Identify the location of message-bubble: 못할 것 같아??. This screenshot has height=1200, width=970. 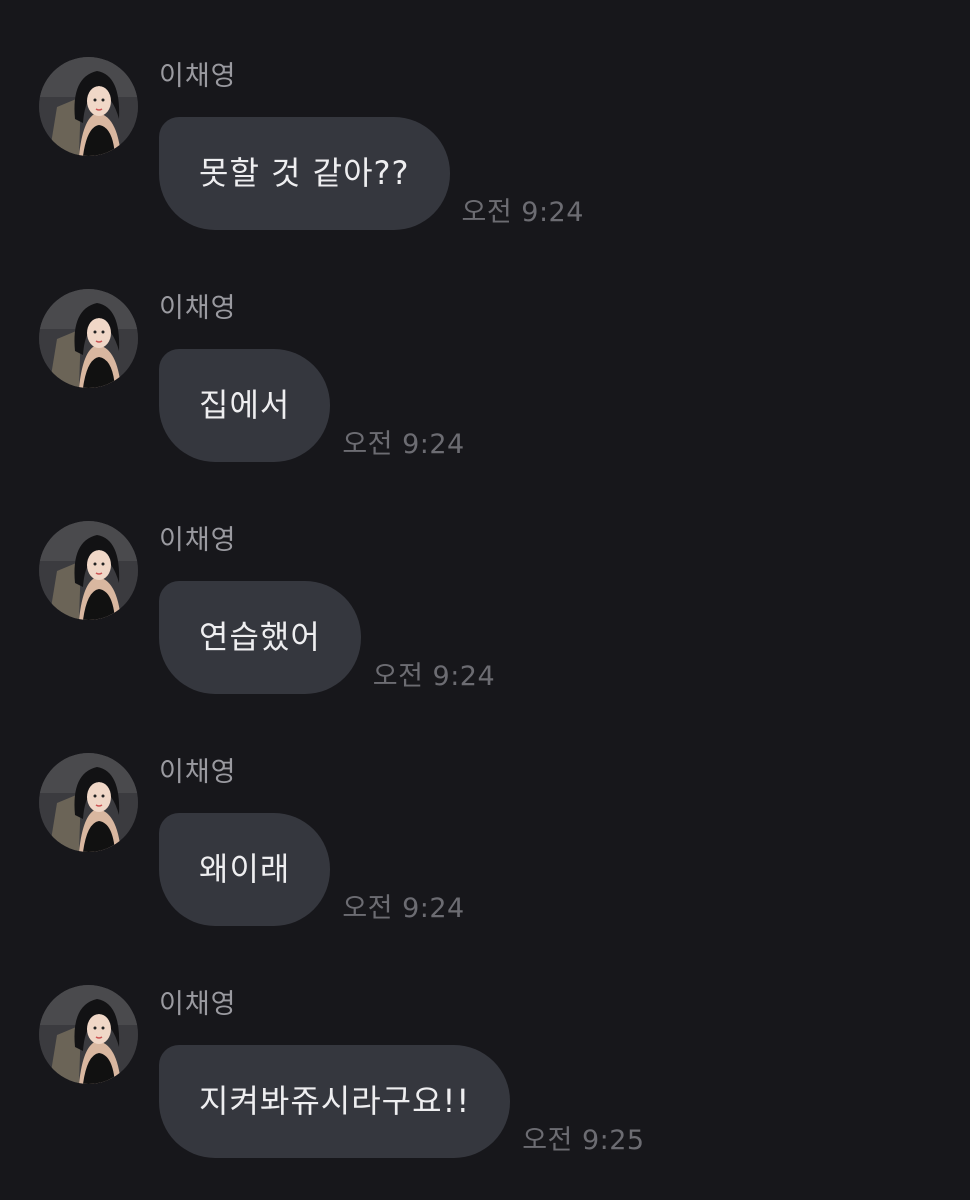
(304, 173).